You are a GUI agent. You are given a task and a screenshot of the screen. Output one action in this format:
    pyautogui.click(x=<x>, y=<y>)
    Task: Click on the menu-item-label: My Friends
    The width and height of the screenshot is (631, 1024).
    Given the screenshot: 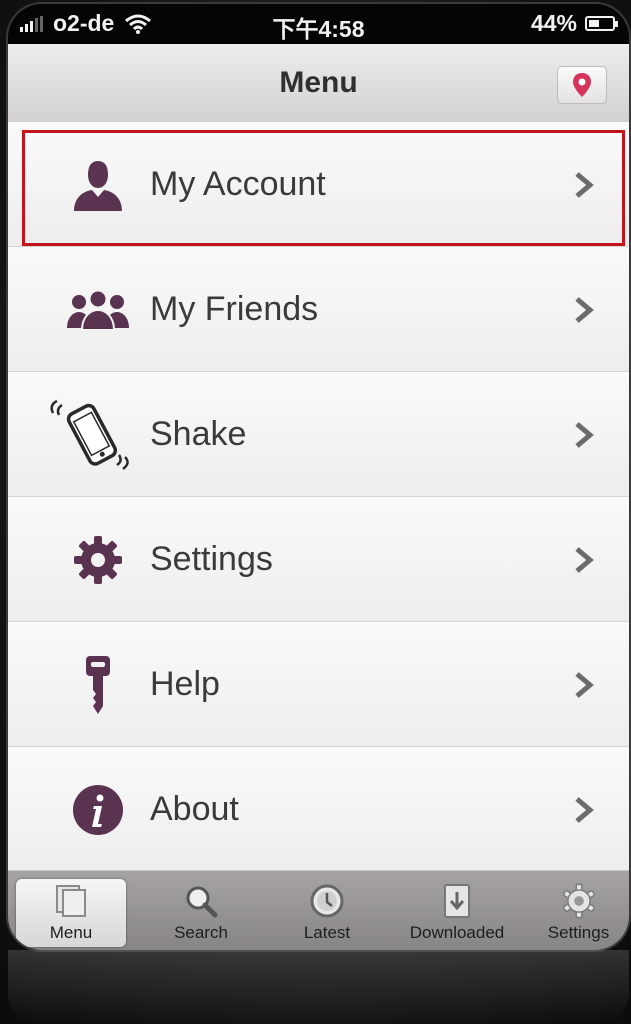 What is the action you would take?
    pyautogui.click(x=234, y=309)
    